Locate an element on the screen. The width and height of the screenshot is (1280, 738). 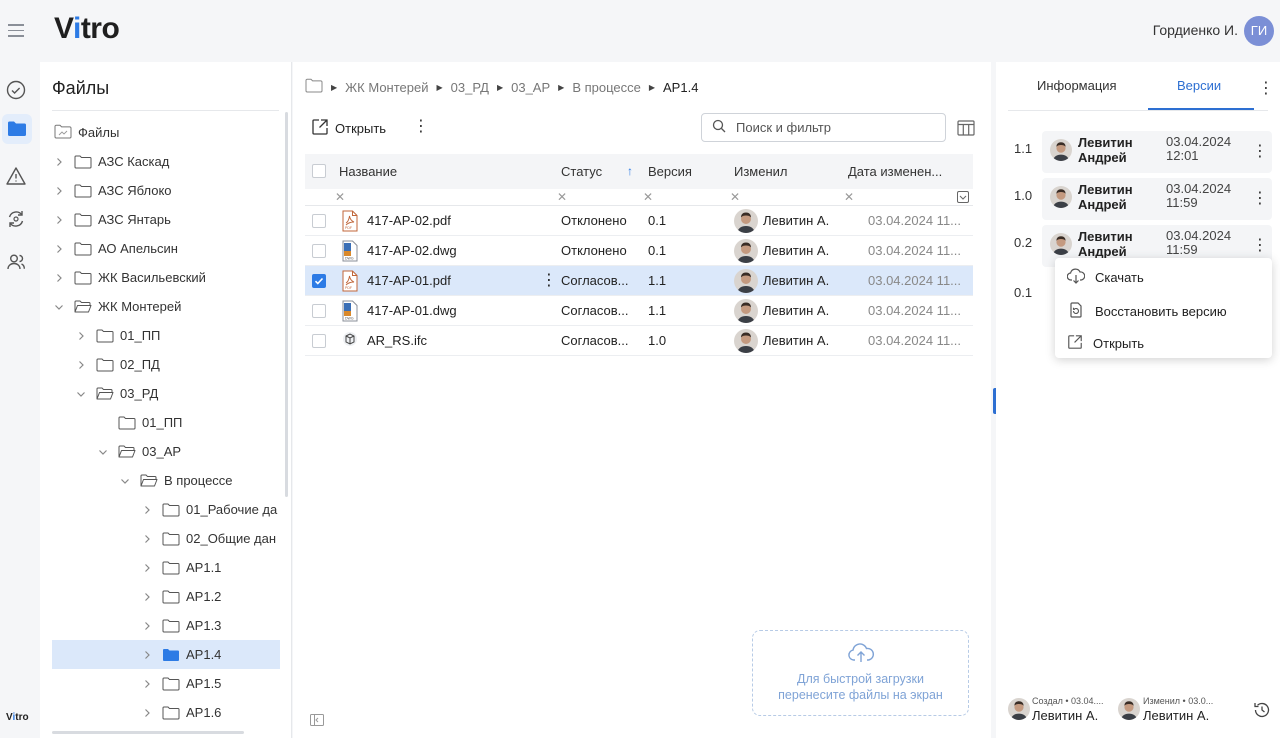
history-icon is located at coordinates (1262, 711).